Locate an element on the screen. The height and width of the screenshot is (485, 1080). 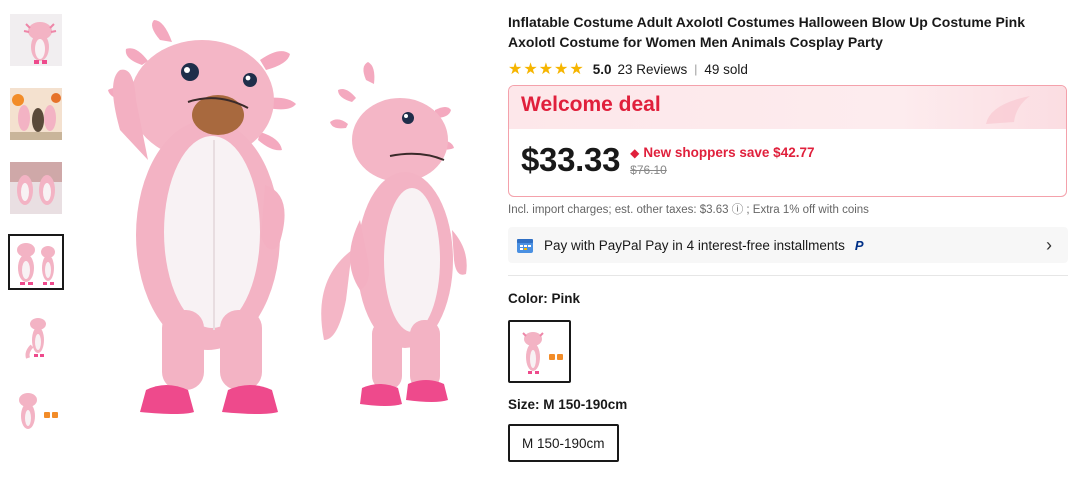
thumbnail-list is located at coordinates (37, 234).